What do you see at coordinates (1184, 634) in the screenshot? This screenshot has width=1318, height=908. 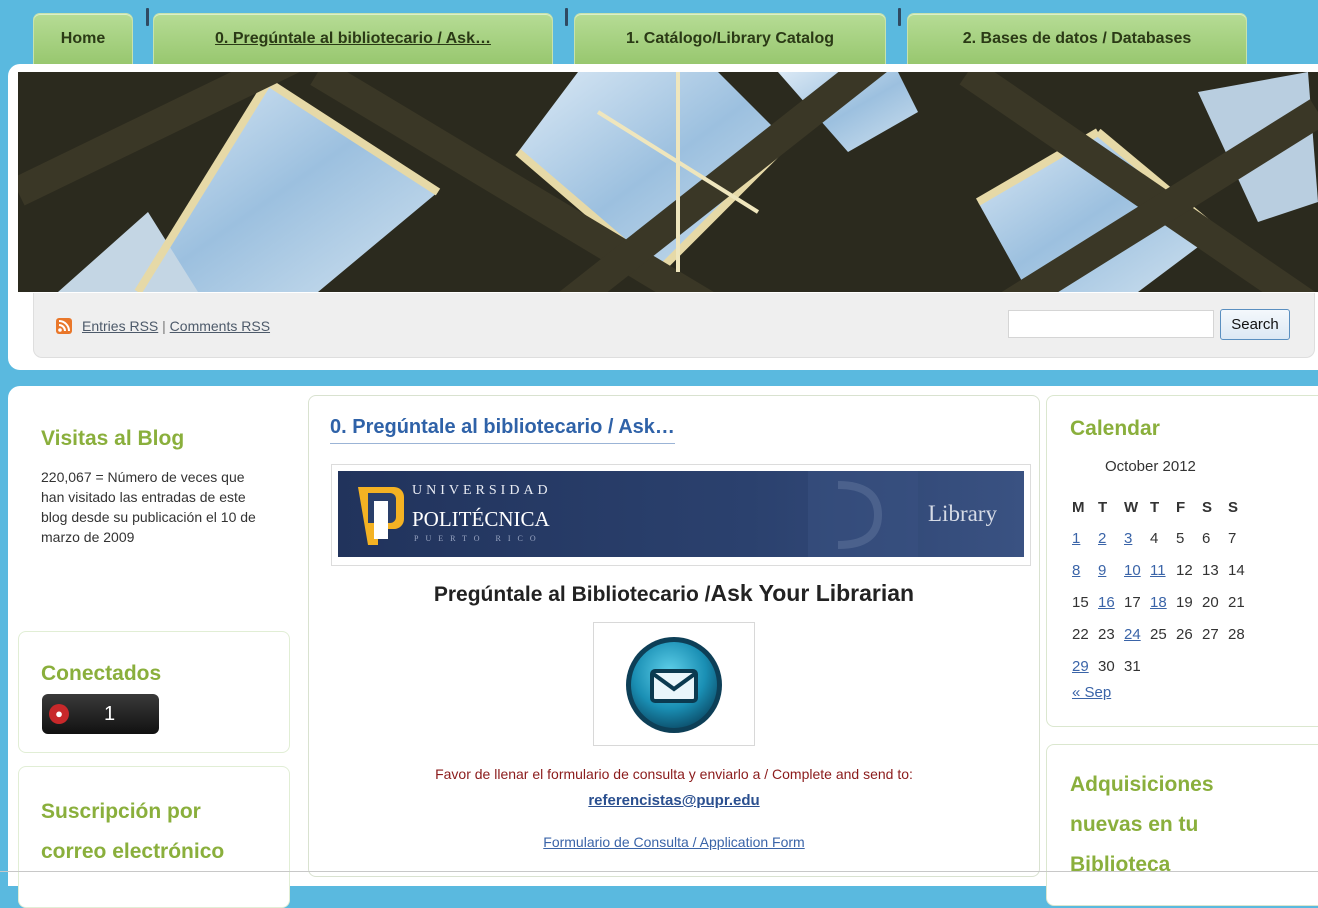 I see `calendar-day: 26` at bounding box center [1184, 634].